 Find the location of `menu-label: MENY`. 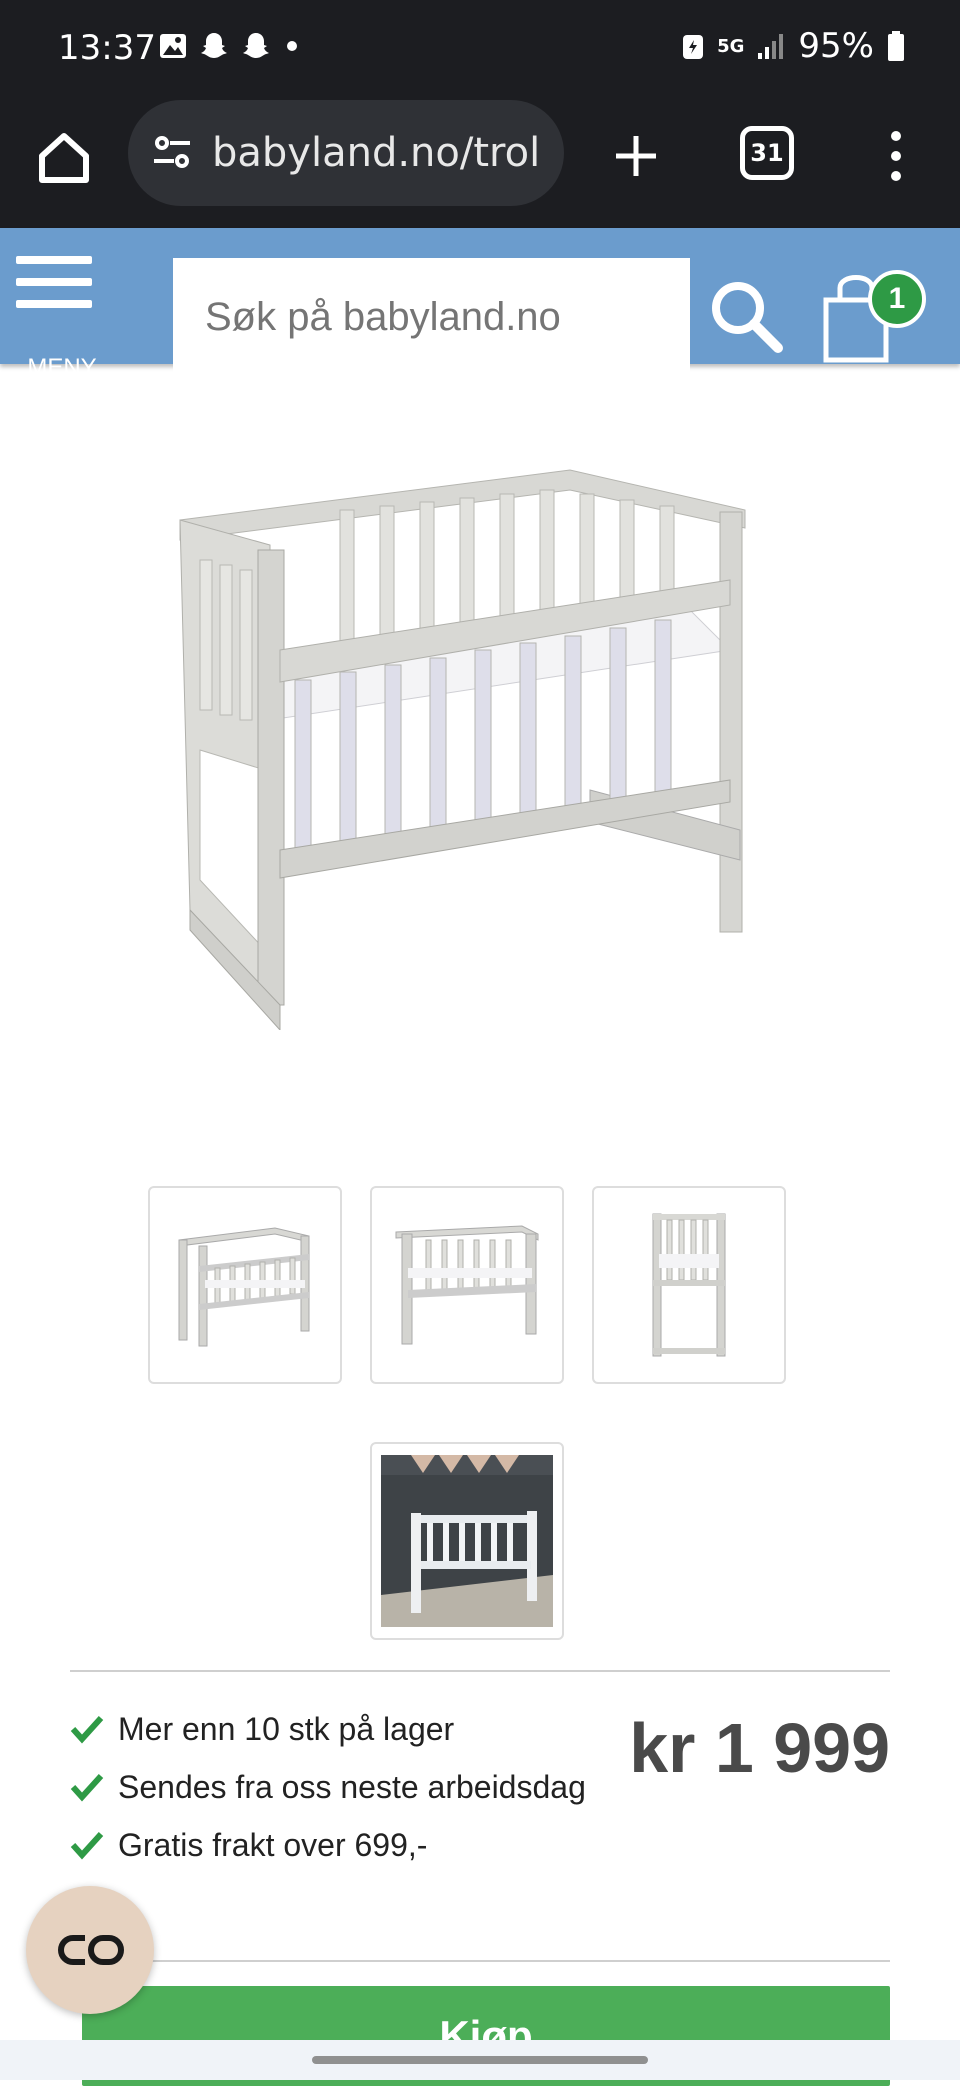

menu-label: MENY is located at coordinates (62, 367).